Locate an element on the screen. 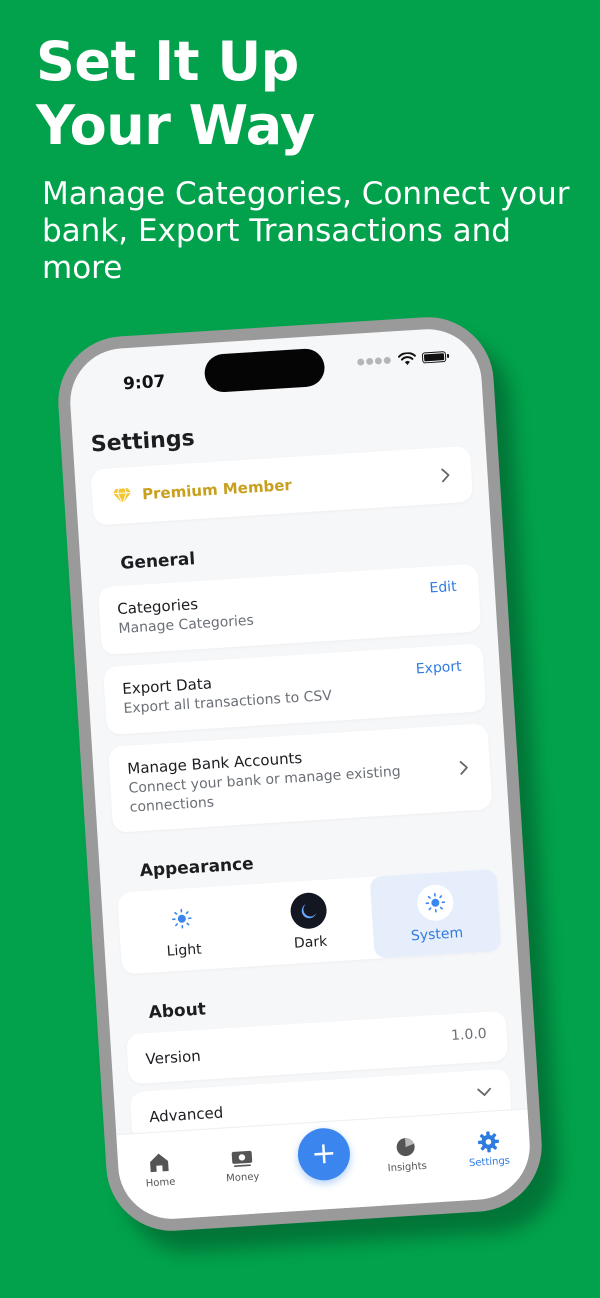 Image resolution: width=600 pixels, height=1298 pixels. premium-member-card: Premium Member is located at coordinates (282, 485).